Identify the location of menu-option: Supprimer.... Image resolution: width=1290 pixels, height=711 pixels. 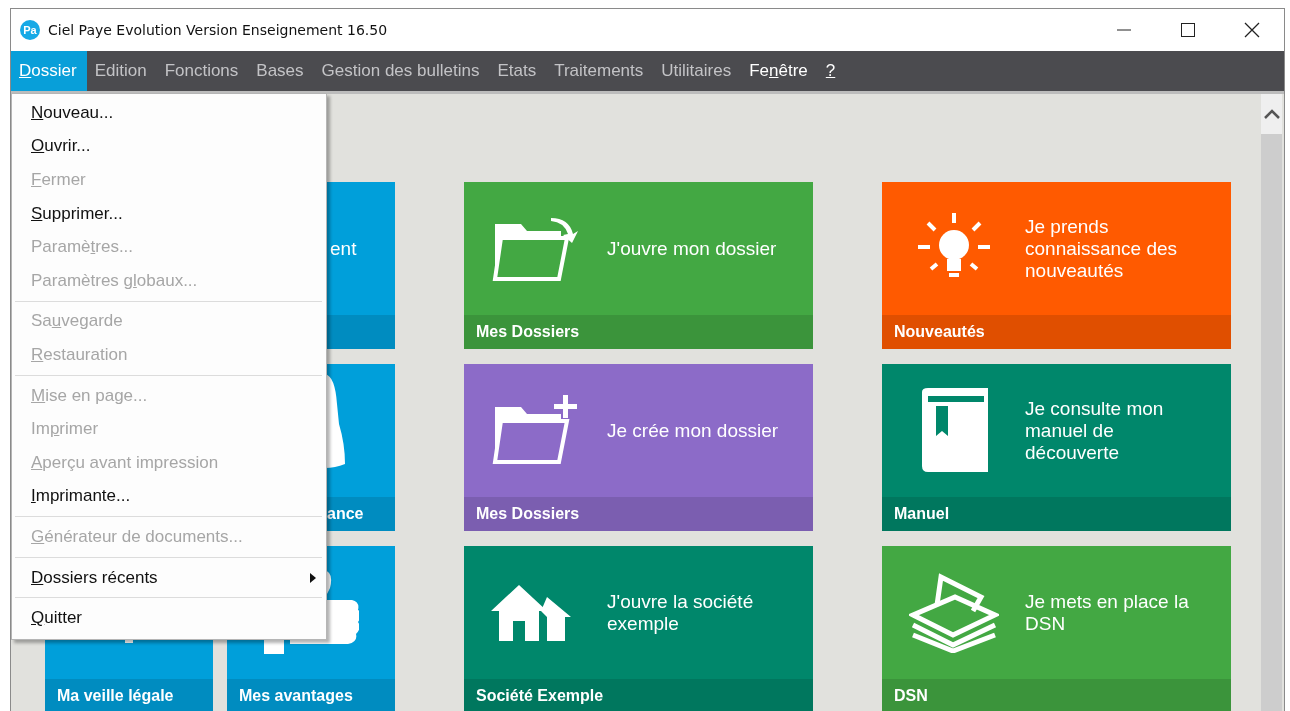
(169, 213).